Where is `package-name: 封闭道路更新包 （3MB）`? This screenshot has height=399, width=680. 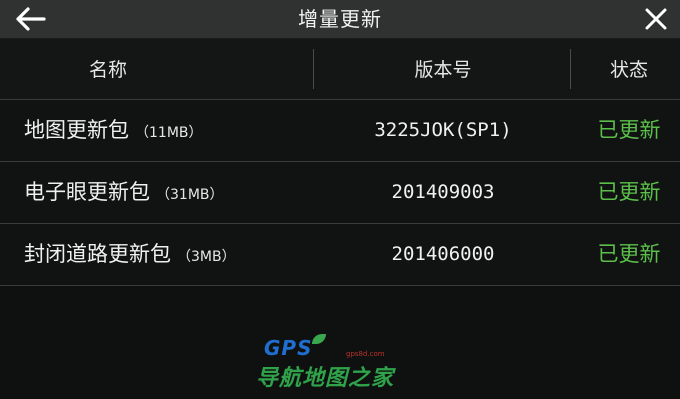
package-name: 封闭道路更新包 （3MB） is located at coordinates (130, 254).